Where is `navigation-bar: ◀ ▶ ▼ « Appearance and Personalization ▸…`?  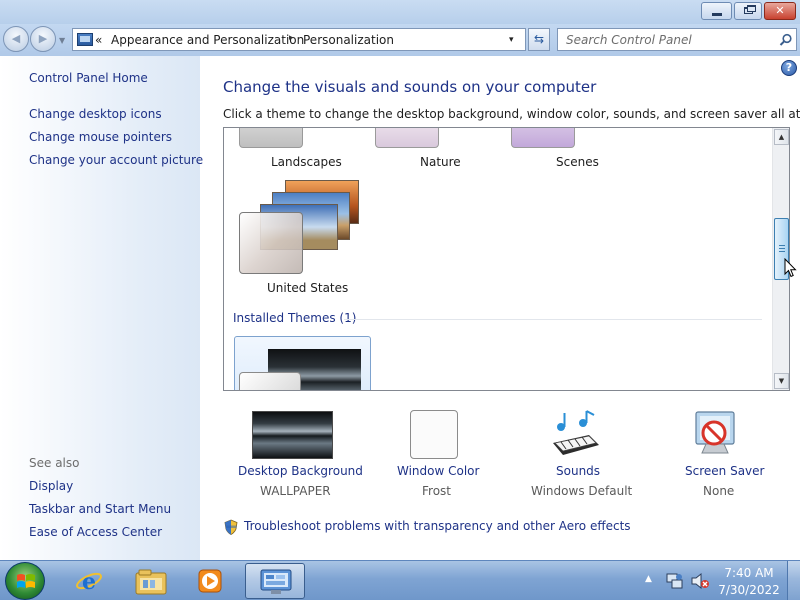 navigation-bar: ◀ ▶ ▼ « Appearance and Personalization ▸… is located at coordinates (400, 40).